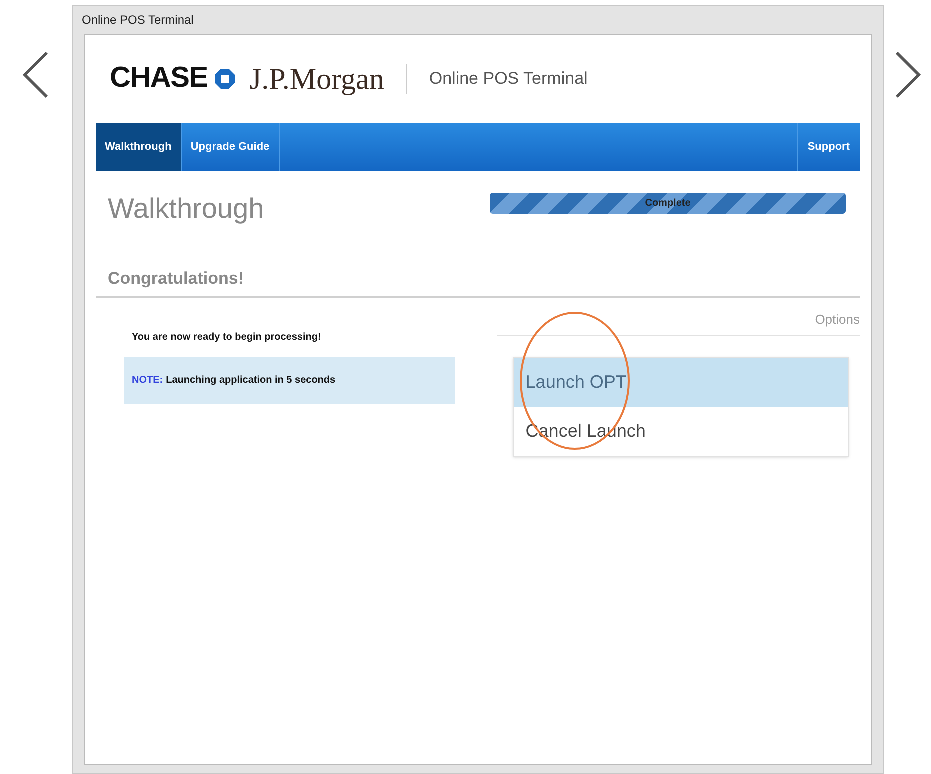 This screenshot has height=774, width=931. What do you see at coordinates (317, 80) in the screenshot?
I see `brand-secondary-text: J.P.Morgan` at bounding box center [317, 80].